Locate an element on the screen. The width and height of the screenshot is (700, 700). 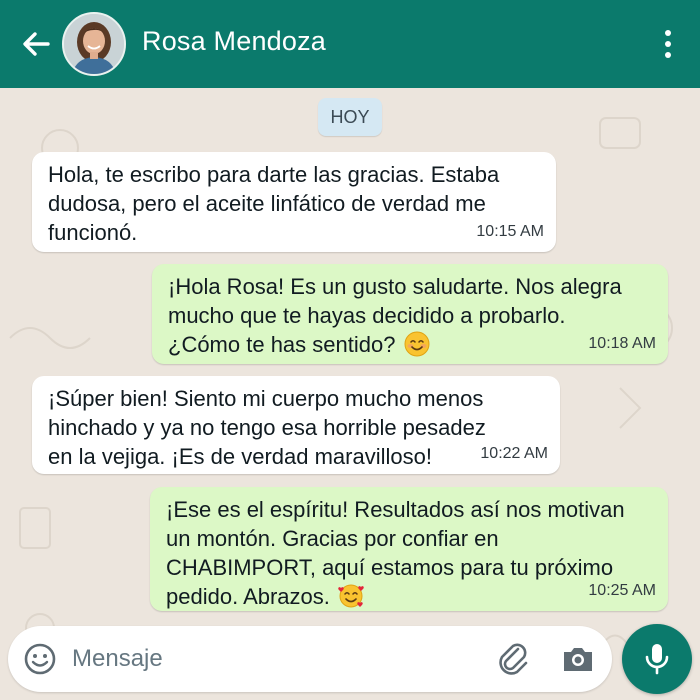
microphone-button is located at coordinates (657, 659).